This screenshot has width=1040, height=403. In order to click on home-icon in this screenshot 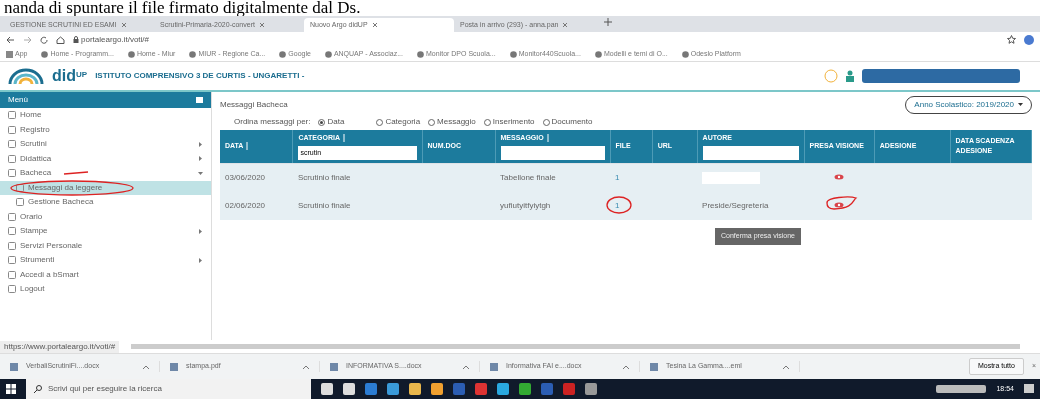, I will do `click(60, 39)`.